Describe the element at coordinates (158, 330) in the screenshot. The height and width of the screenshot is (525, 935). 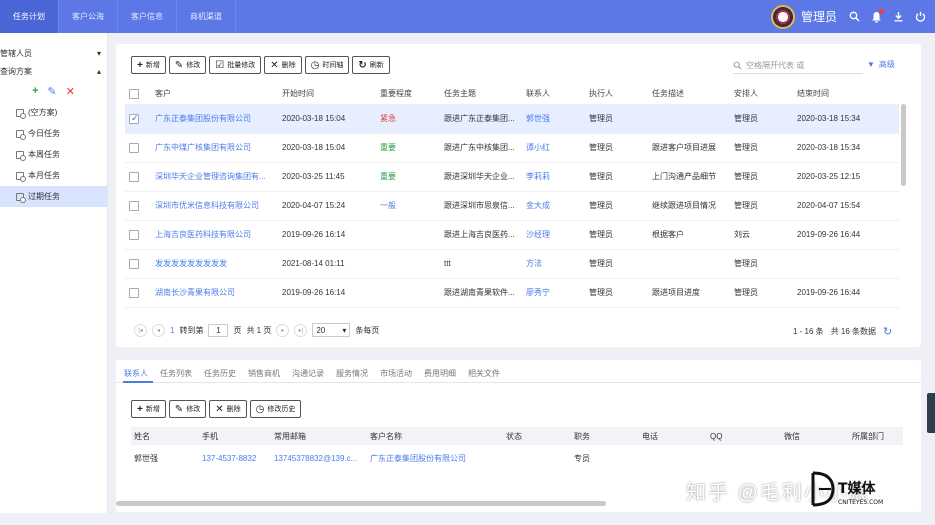
I see `prev-page-button: ◂` at that location.